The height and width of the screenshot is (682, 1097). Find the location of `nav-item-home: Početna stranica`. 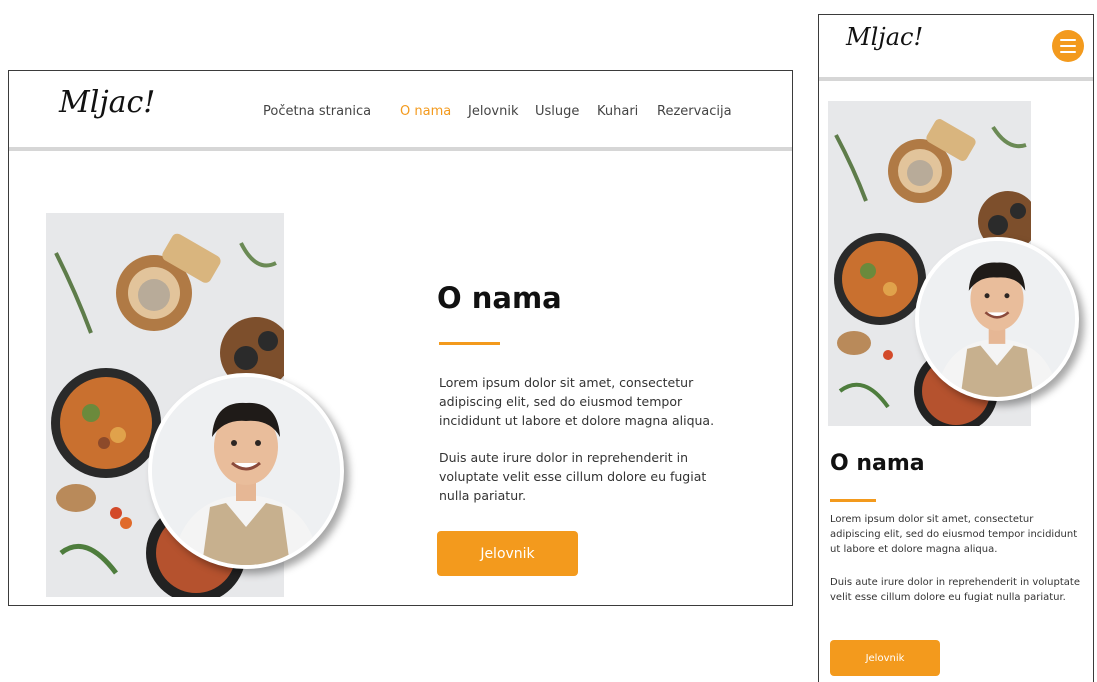

nav-item-home: Početna stranica is located at coordinates (317, 111).